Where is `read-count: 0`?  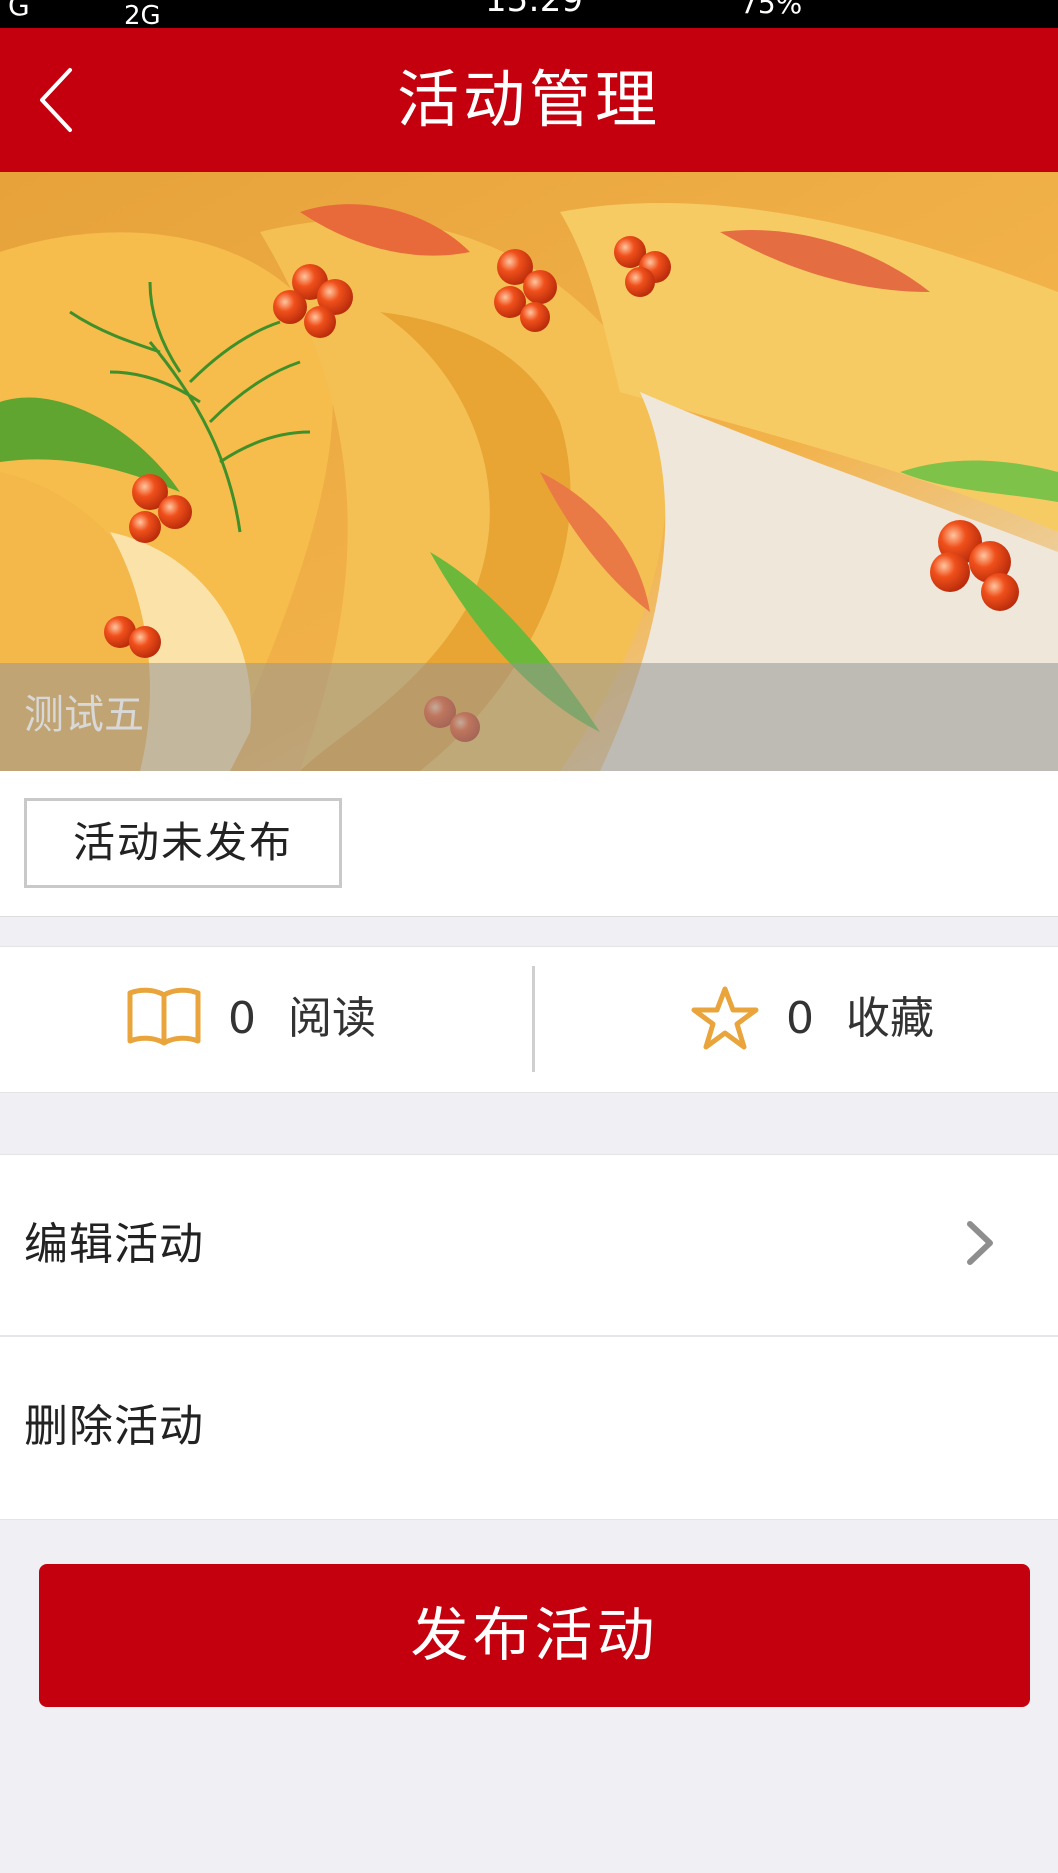 read-count: 0 is located at coordinates (242, 1018).